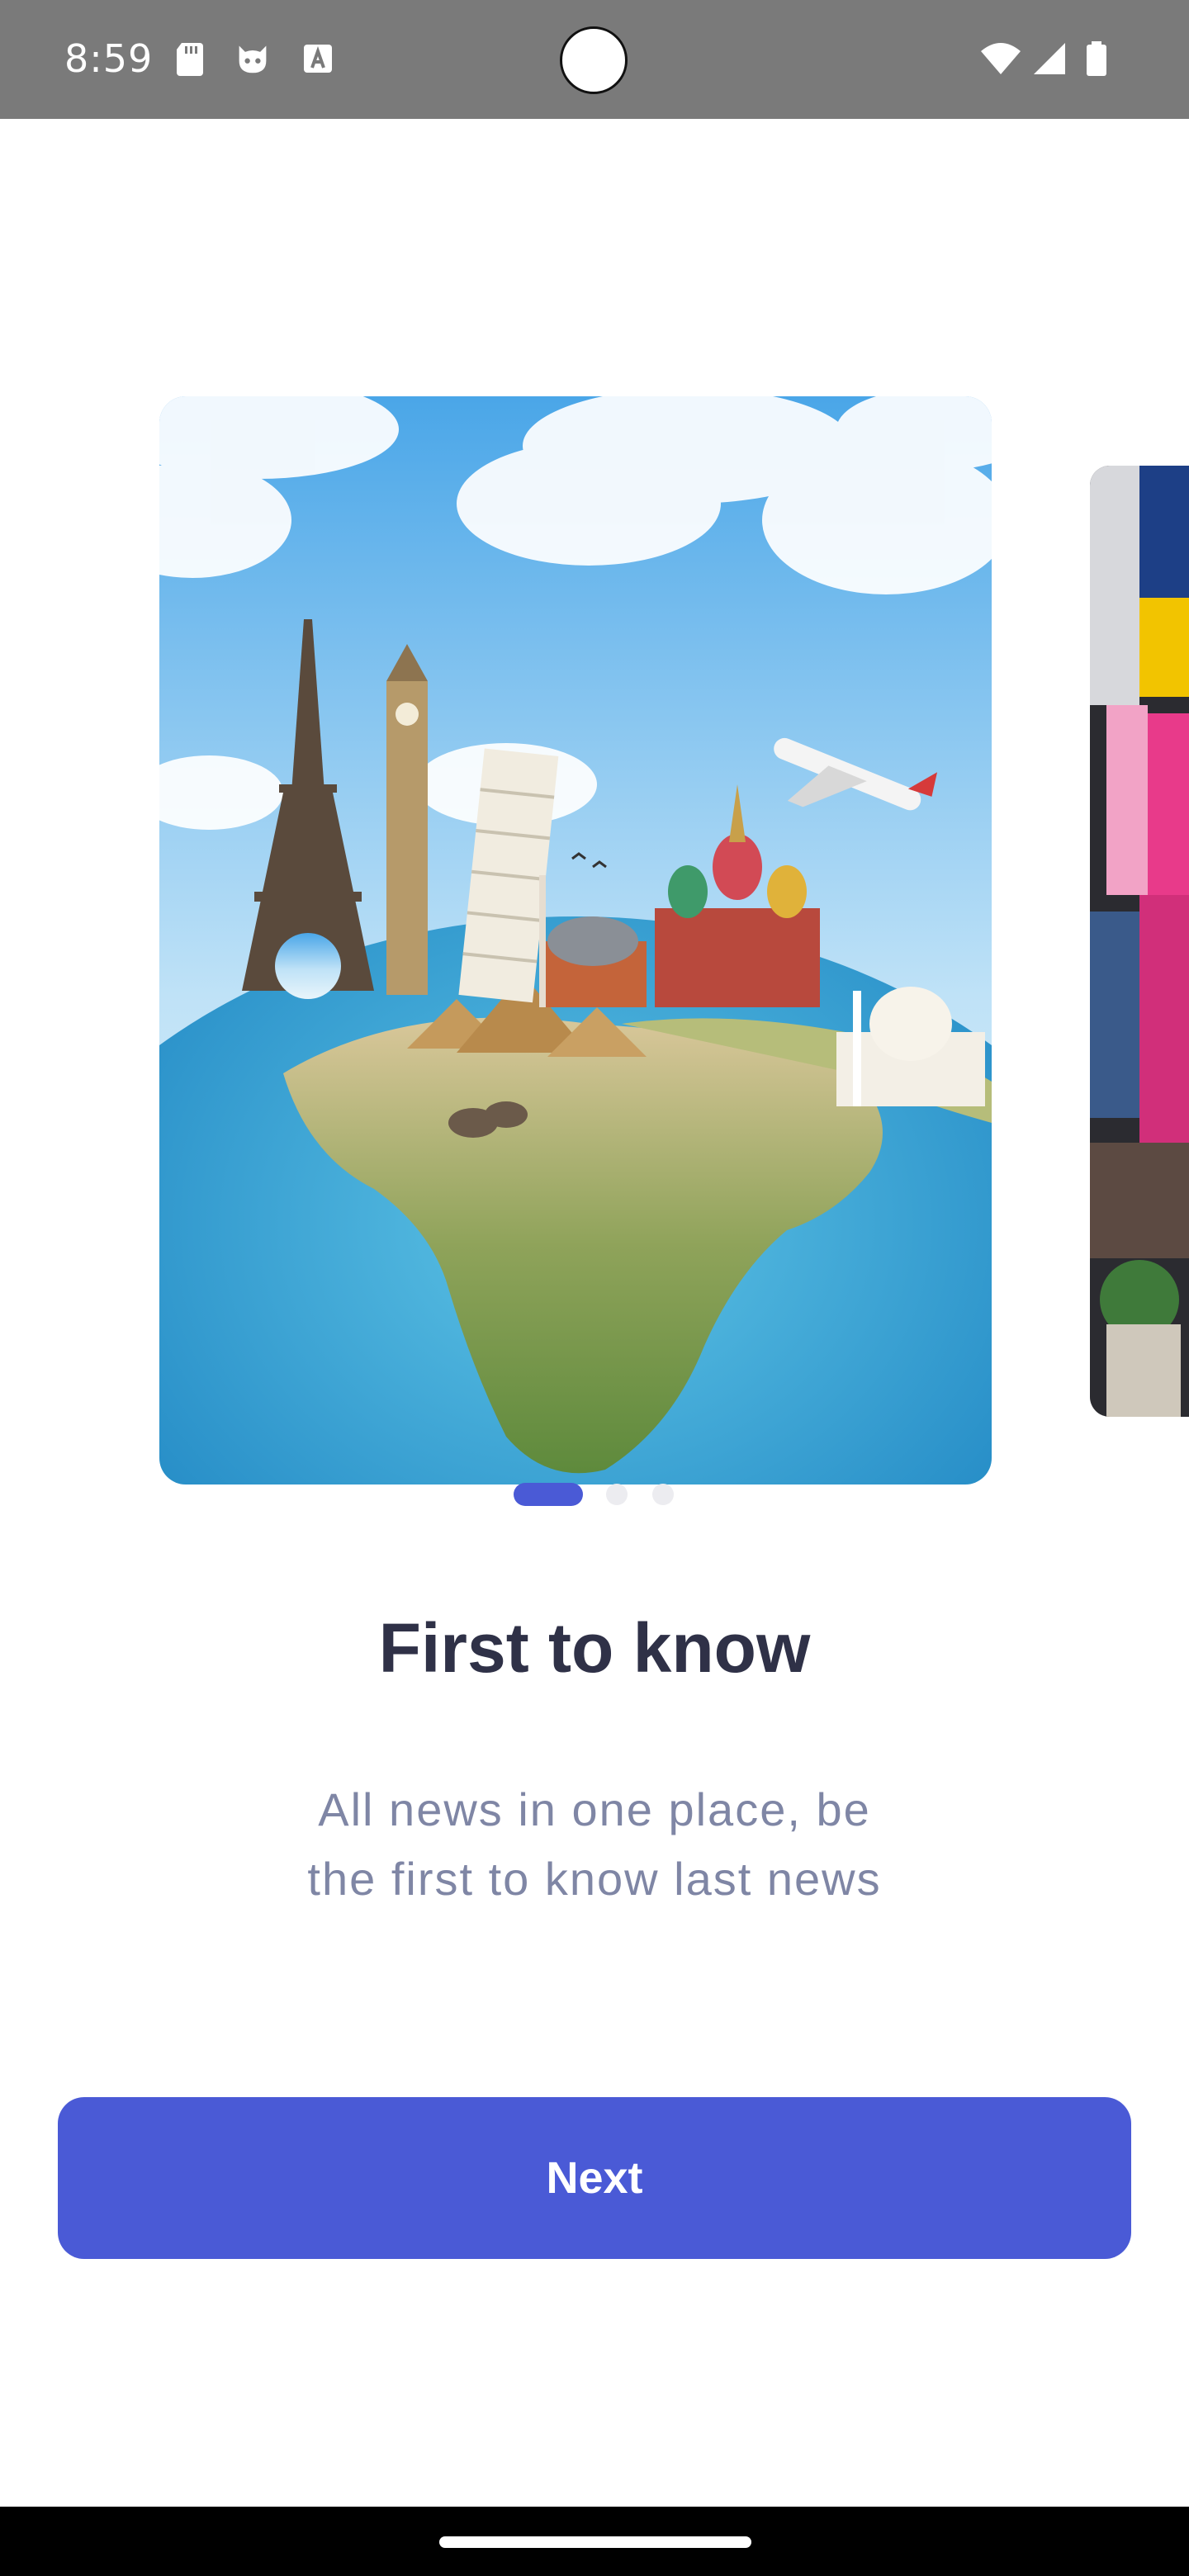 This screenshot has height=2576, width=1189. I want to click on slide-image-times-square, so click(1139, 941).